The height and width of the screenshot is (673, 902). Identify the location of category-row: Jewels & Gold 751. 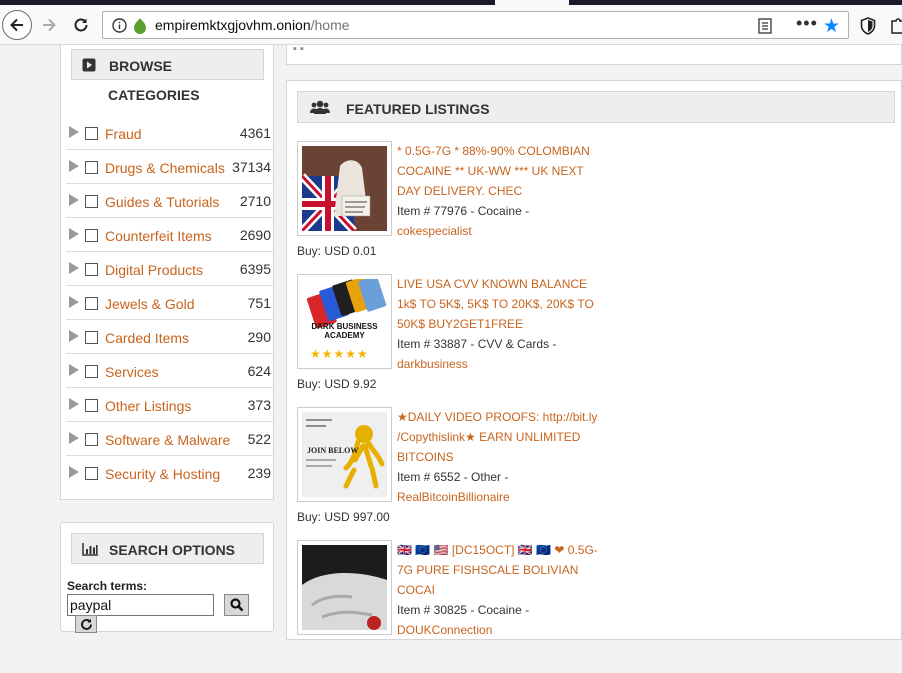
(170, 303).